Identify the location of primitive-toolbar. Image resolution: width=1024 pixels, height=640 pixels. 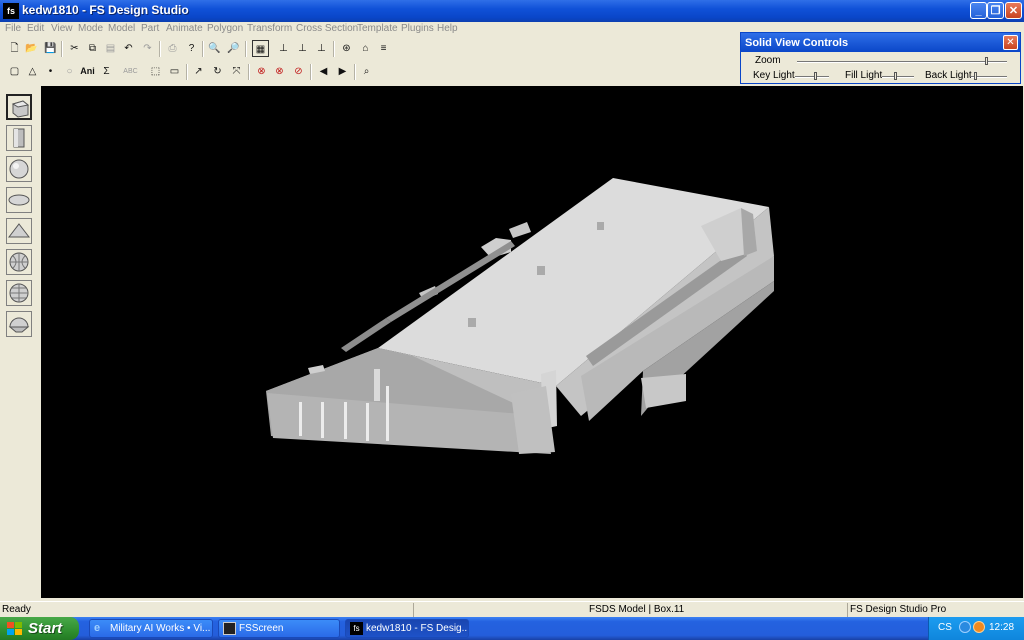
(19, 342).